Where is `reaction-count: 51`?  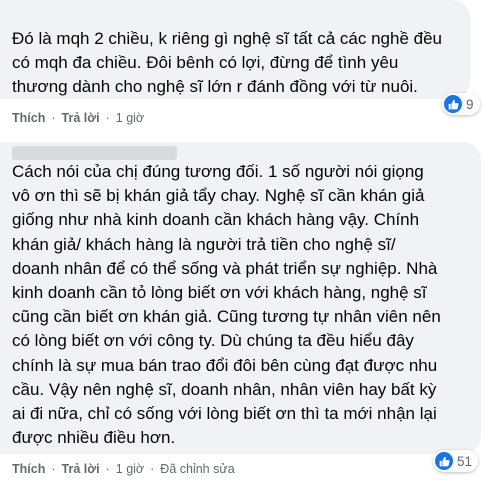 reaction-count: 51 is located at coordinates (465, 461).